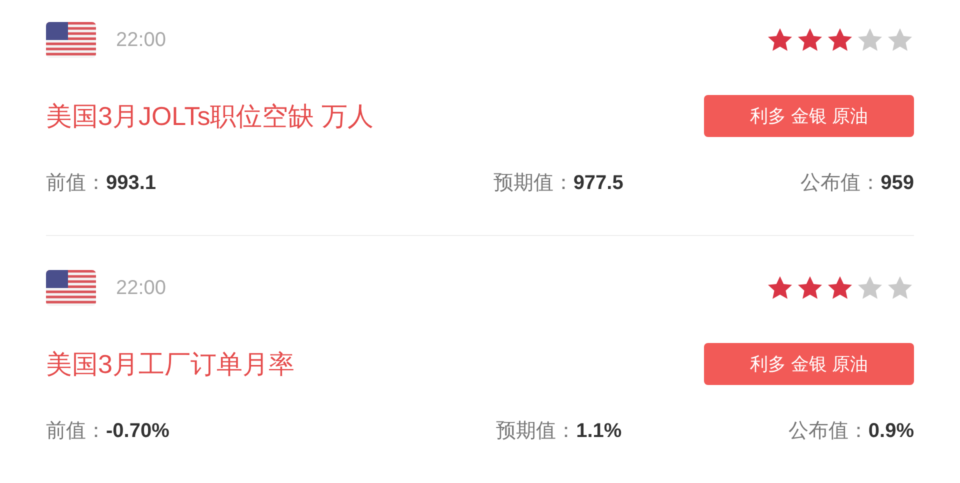 This screenshot has width=960, height=483. I want to click on stat-value: 959, so click(897, 183).